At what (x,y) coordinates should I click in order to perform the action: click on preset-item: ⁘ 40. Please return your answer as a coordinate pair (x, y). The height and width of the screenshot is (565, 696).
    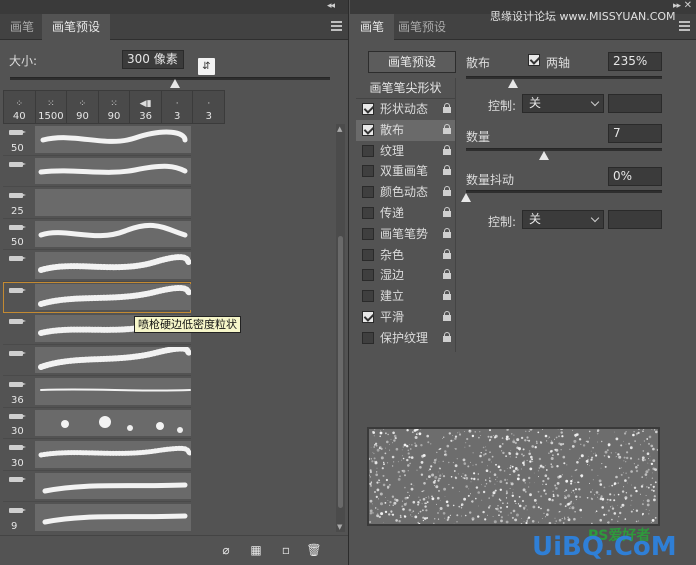
    Looking at the image, I should click on (20, 107).